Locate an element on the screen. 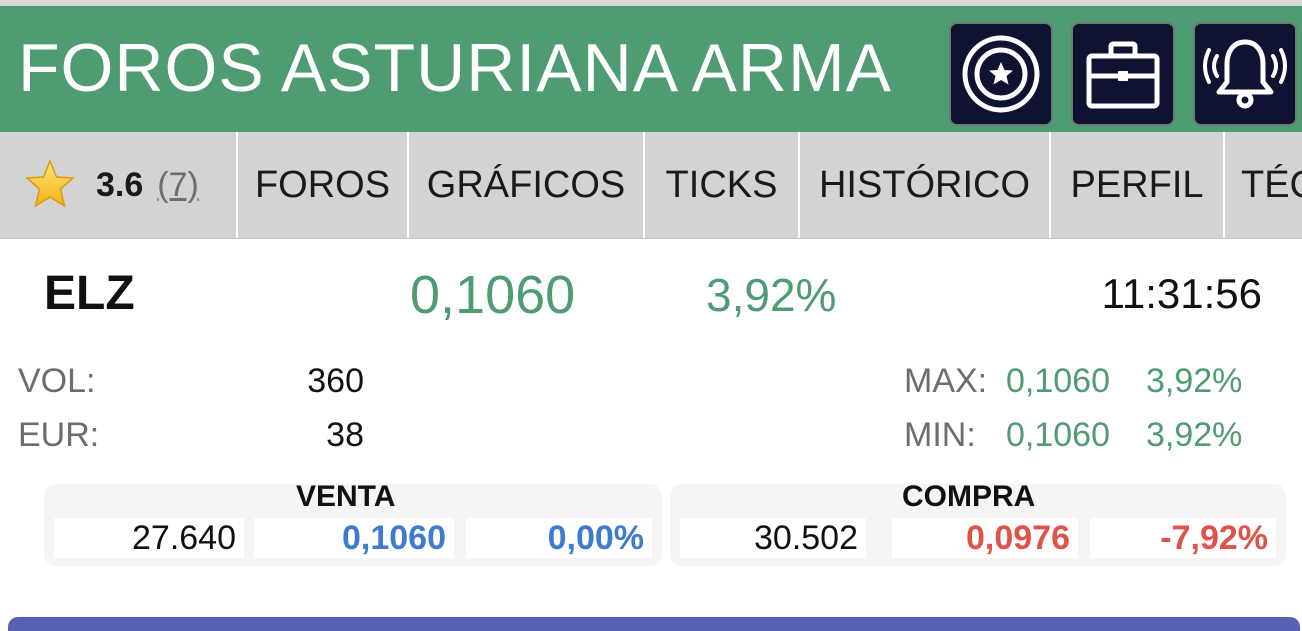 This screenshot has height=631, width=1302. venta-panel: VENTA 27.640 0,1060 0,00% is located at coordinates (353, 523).